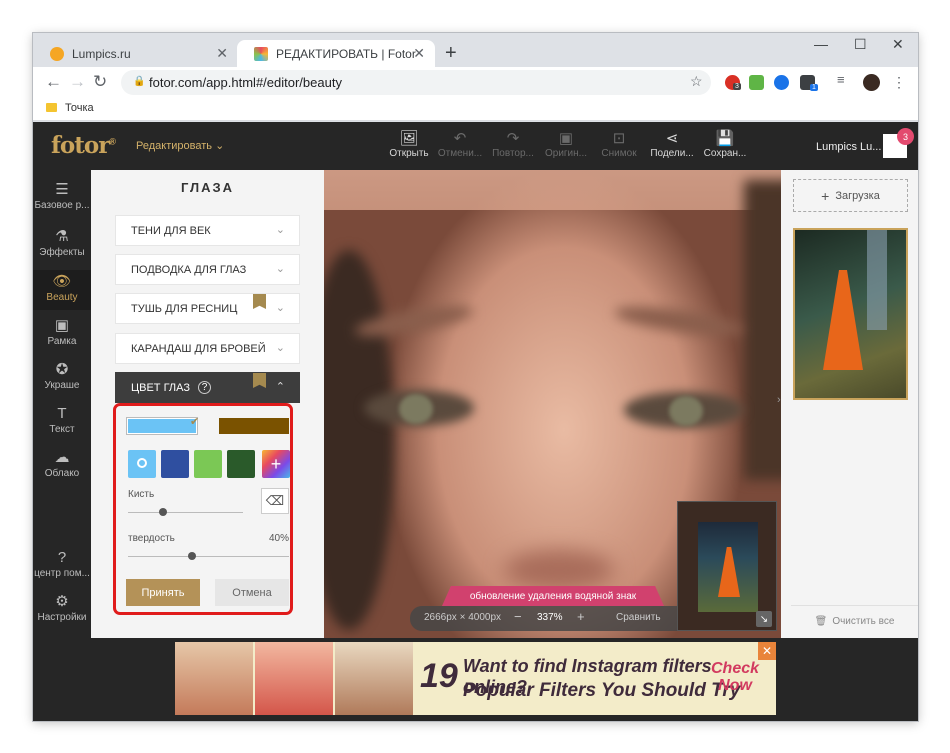 The image size is (950, 753). I want to click on logo-mark: ®, so click(112, 141).